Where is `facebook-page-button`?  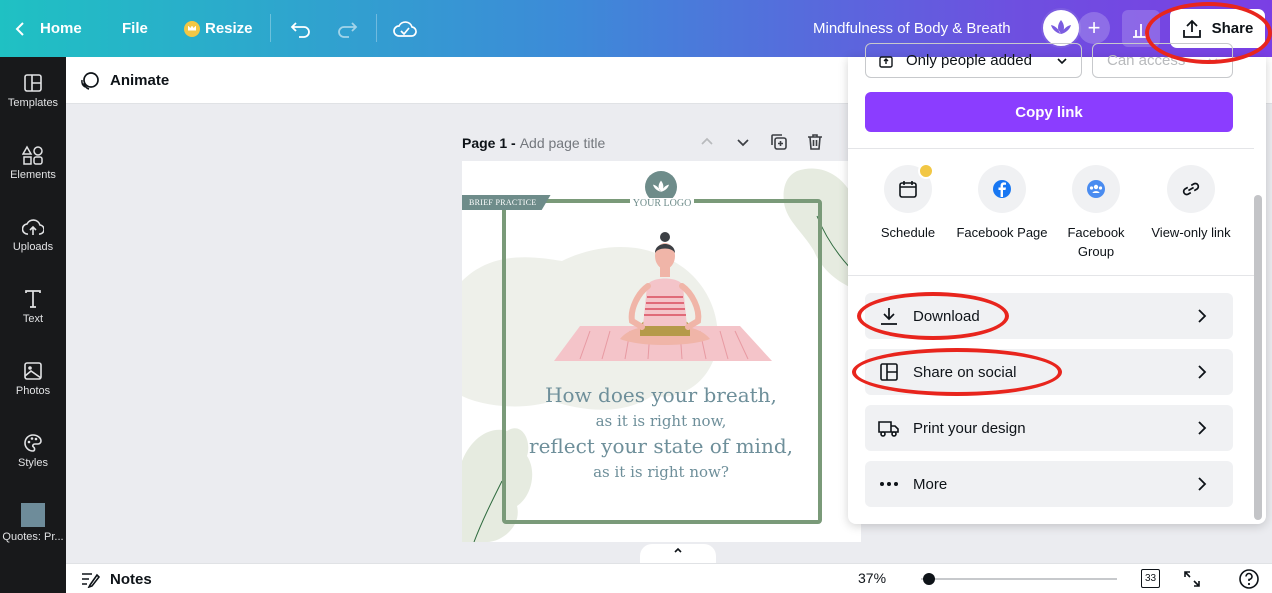
facebook-page-button is located at coordinates (1002, 189).